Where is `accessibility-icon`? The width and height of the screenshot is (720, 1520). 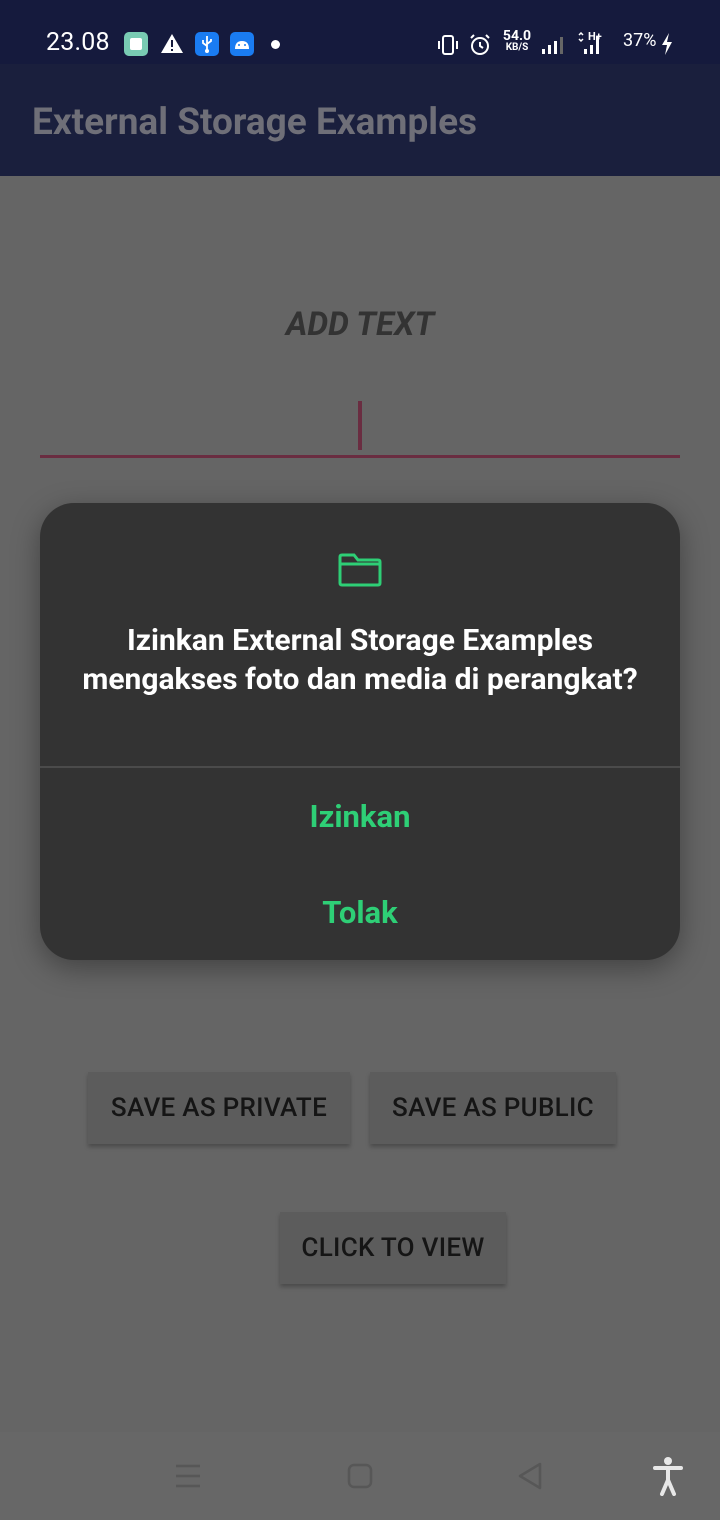
accessibility-icon is located at coordinates (668, 1476).